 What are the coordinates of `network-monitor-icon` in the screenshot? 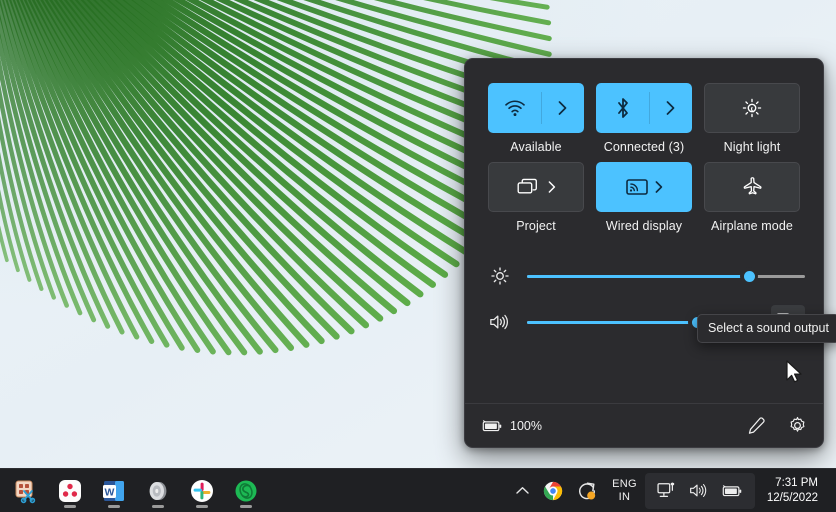 It's located at (665, 489).